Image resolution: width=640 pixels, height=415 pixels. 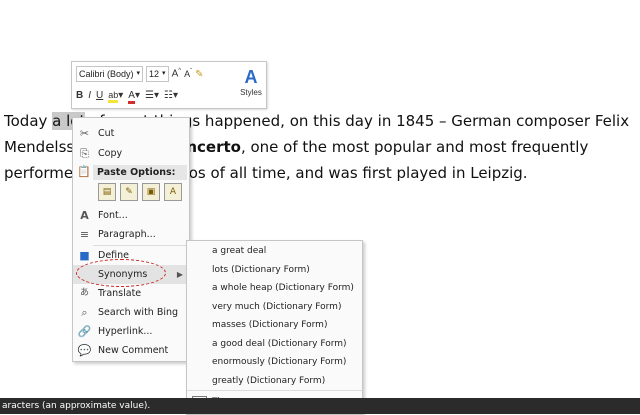 I want to click on status-text: aracters (an approximate value)., so click(x=76, y=406).